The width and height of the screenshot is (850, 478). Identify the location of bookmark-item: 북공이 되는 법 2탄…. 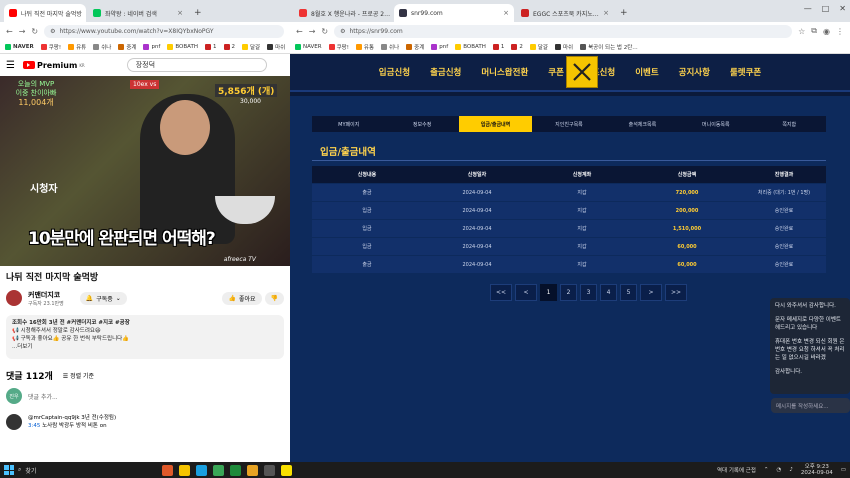
(609, 47).